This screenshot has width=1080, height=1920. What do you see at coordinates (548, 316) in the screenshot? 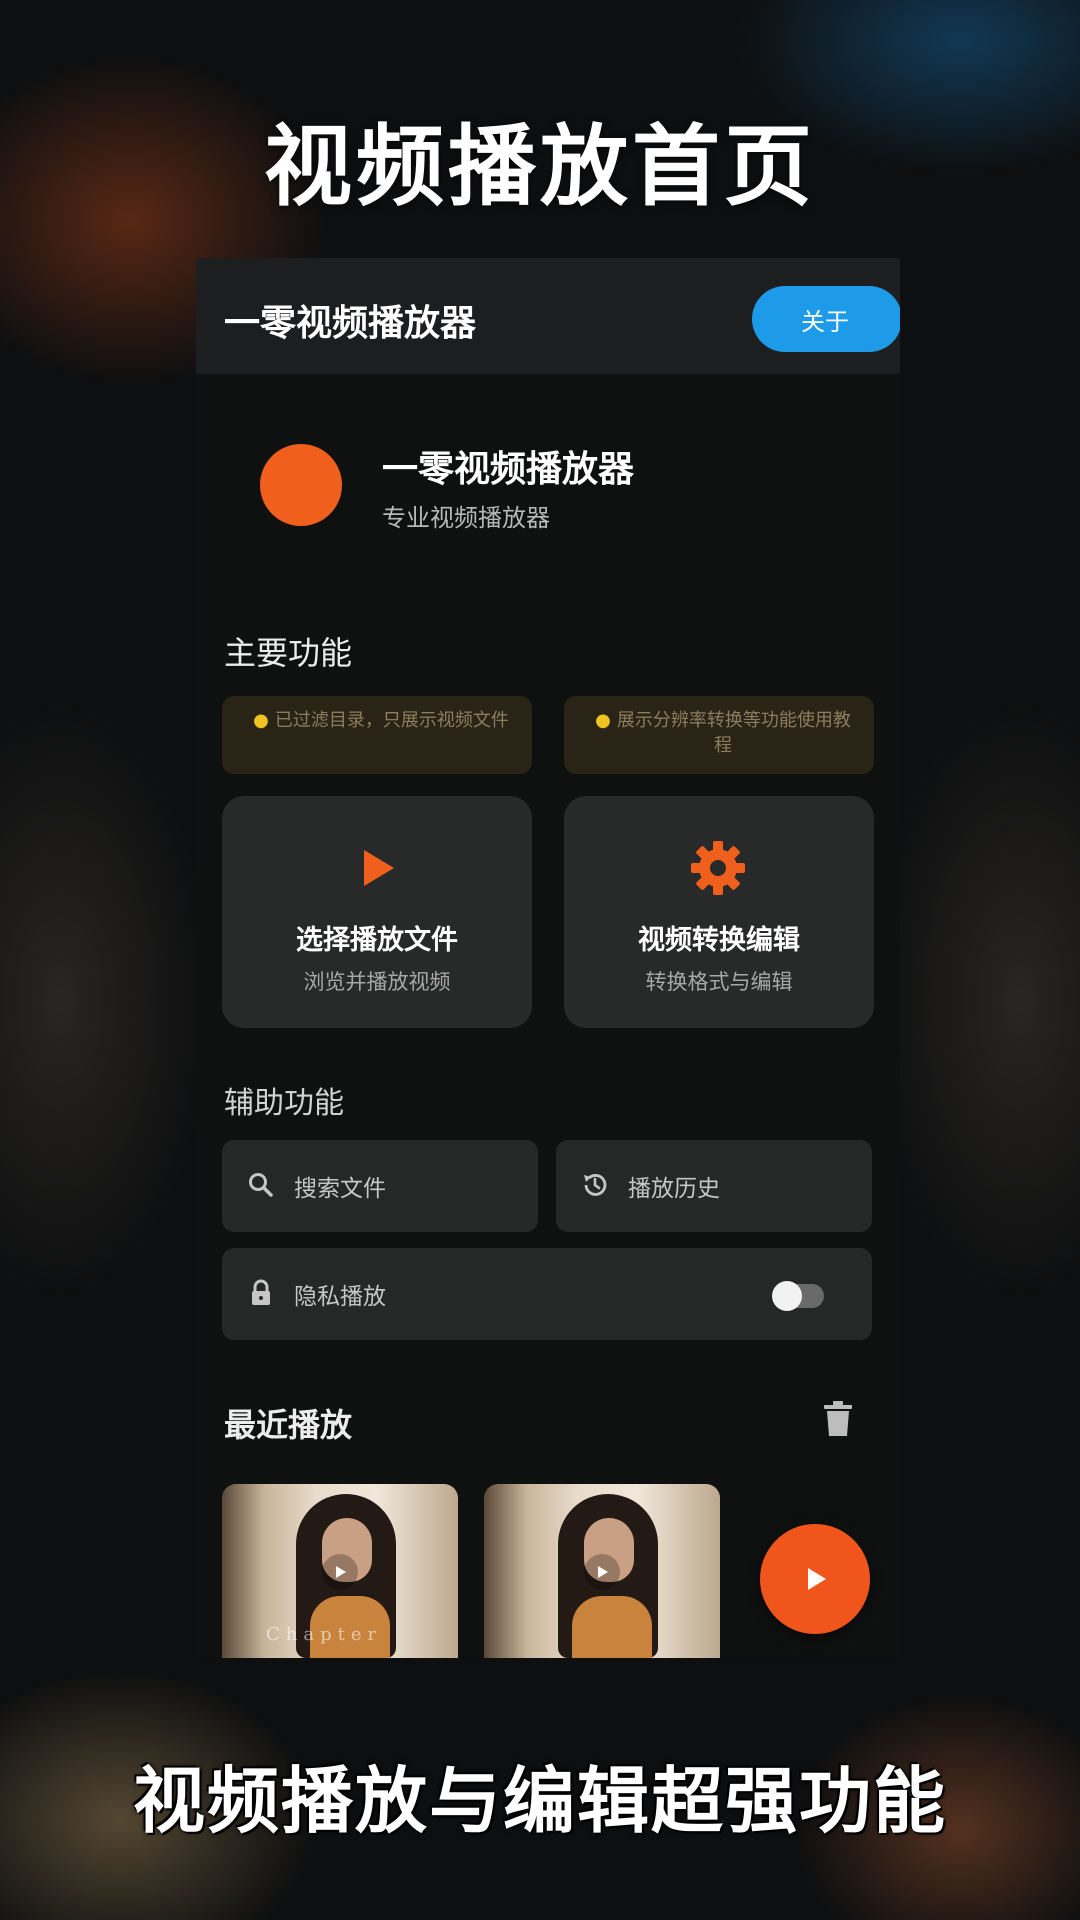
I see `app-bar: 一零视频播放器 关于` at bounding box center [548, 316].